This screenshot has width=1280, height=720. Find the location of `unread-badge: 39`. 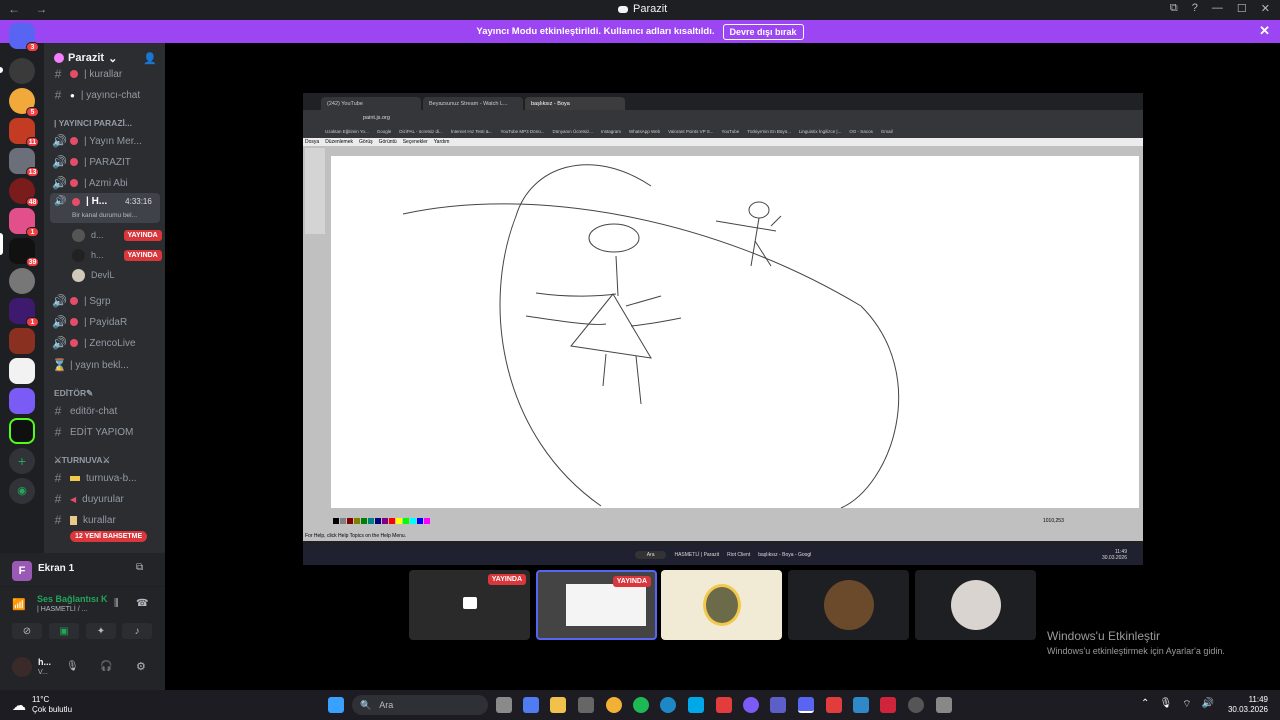

unread-badge: 39 is located at coordinates (32, 262).